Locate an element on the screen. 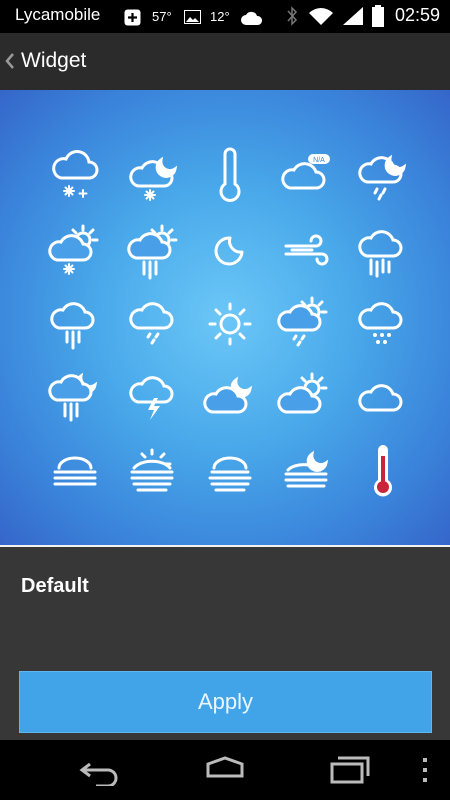 This screenshot has width=450, height=800. bluetooth-icon is located at coordinates (292, 16).